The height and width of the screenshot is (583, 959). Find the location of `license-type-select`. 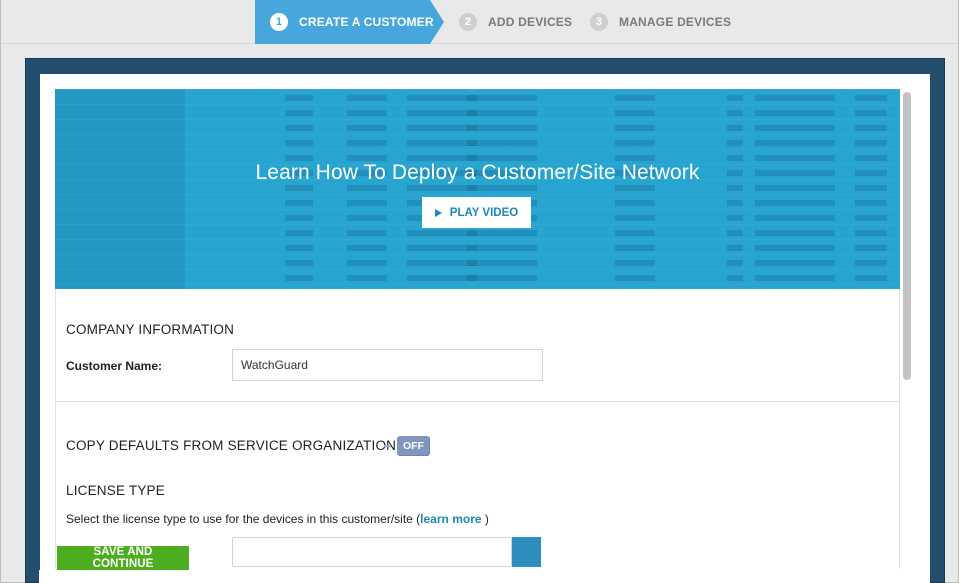

license-type-select is located at coordinates (372, 552).